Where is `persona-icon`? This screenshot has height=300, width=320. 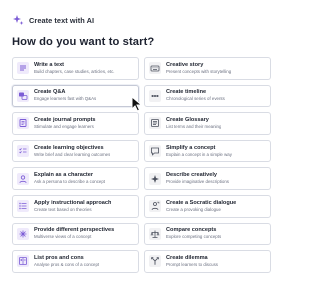
persona-icon is located at coordinates (23, 178).